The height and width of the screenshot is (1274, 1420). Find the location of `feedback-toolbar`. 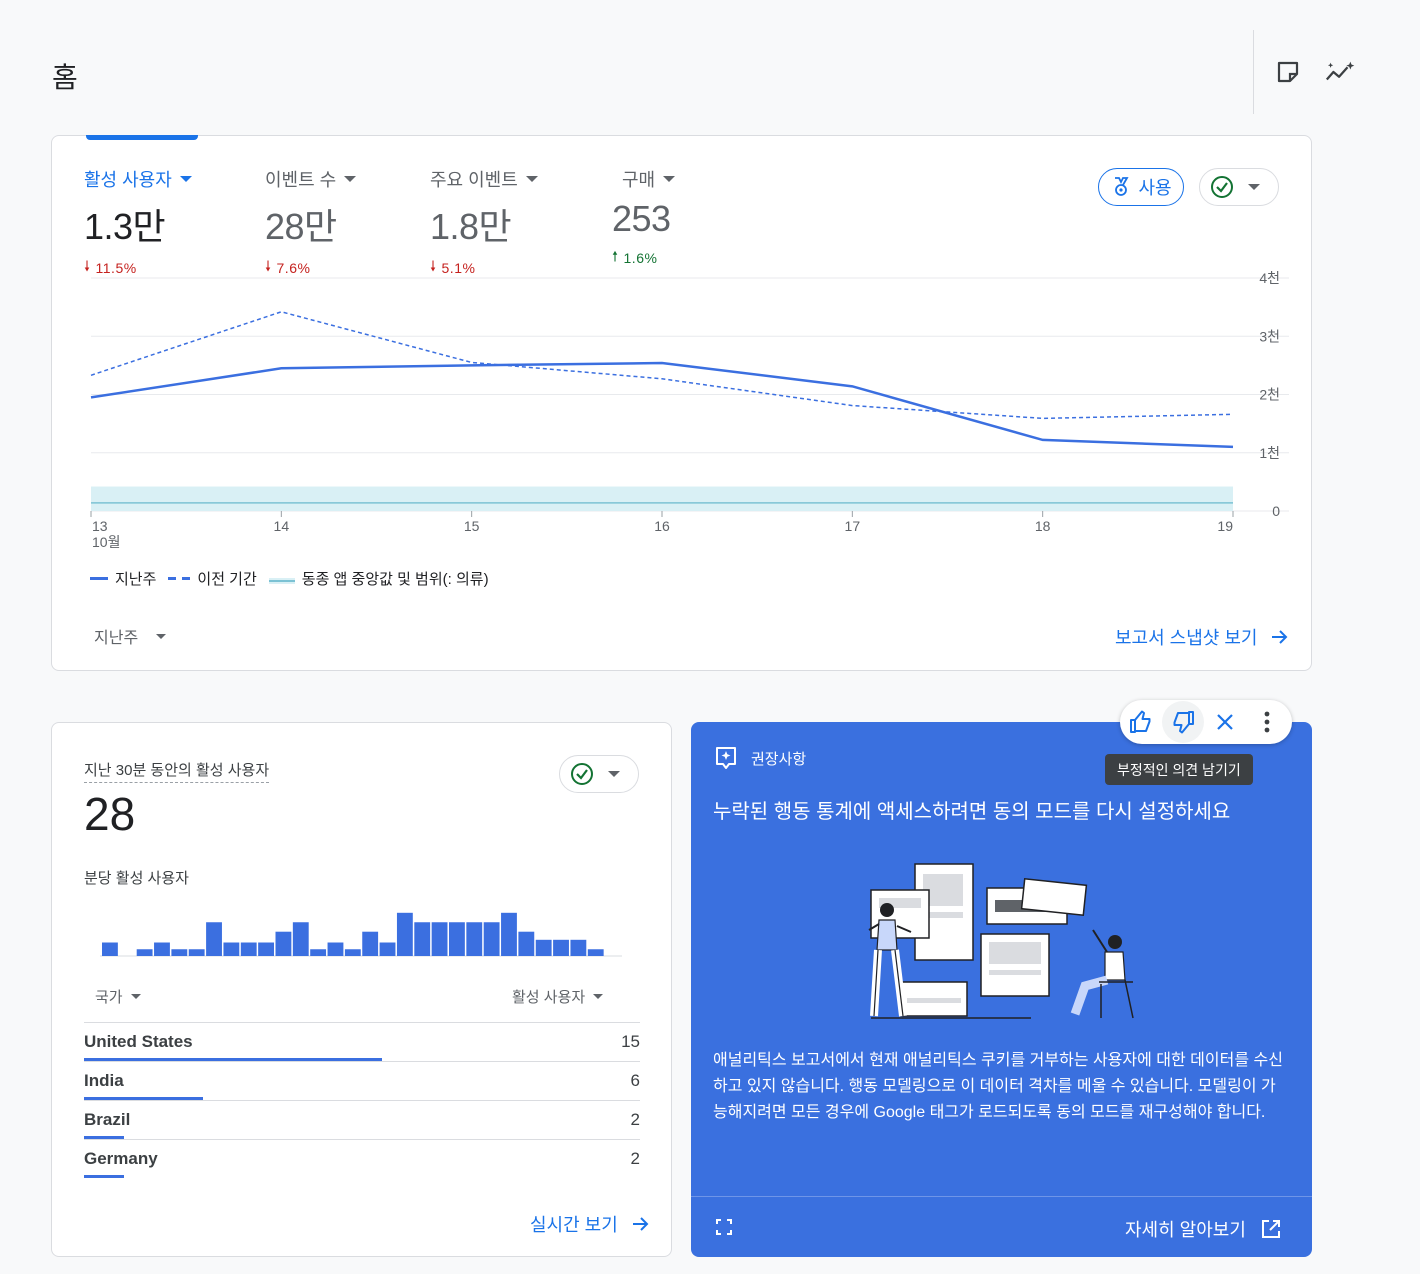

feedback-toolbar is located at coordinates (1206, 722).